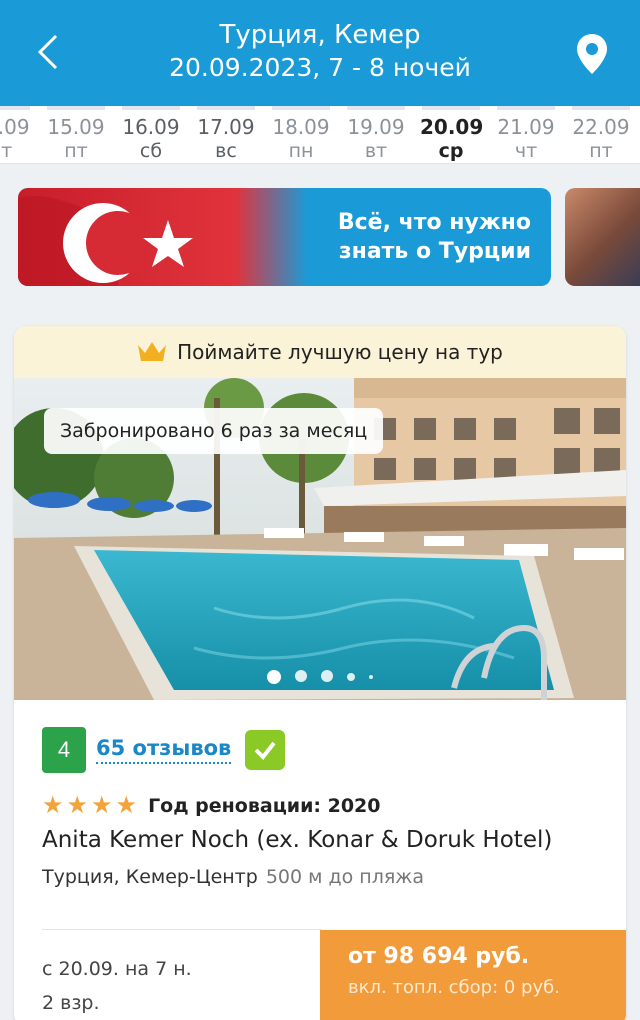  Describe the element at coordinates (182, 929) in the screenshot. I see `divider` at that location.